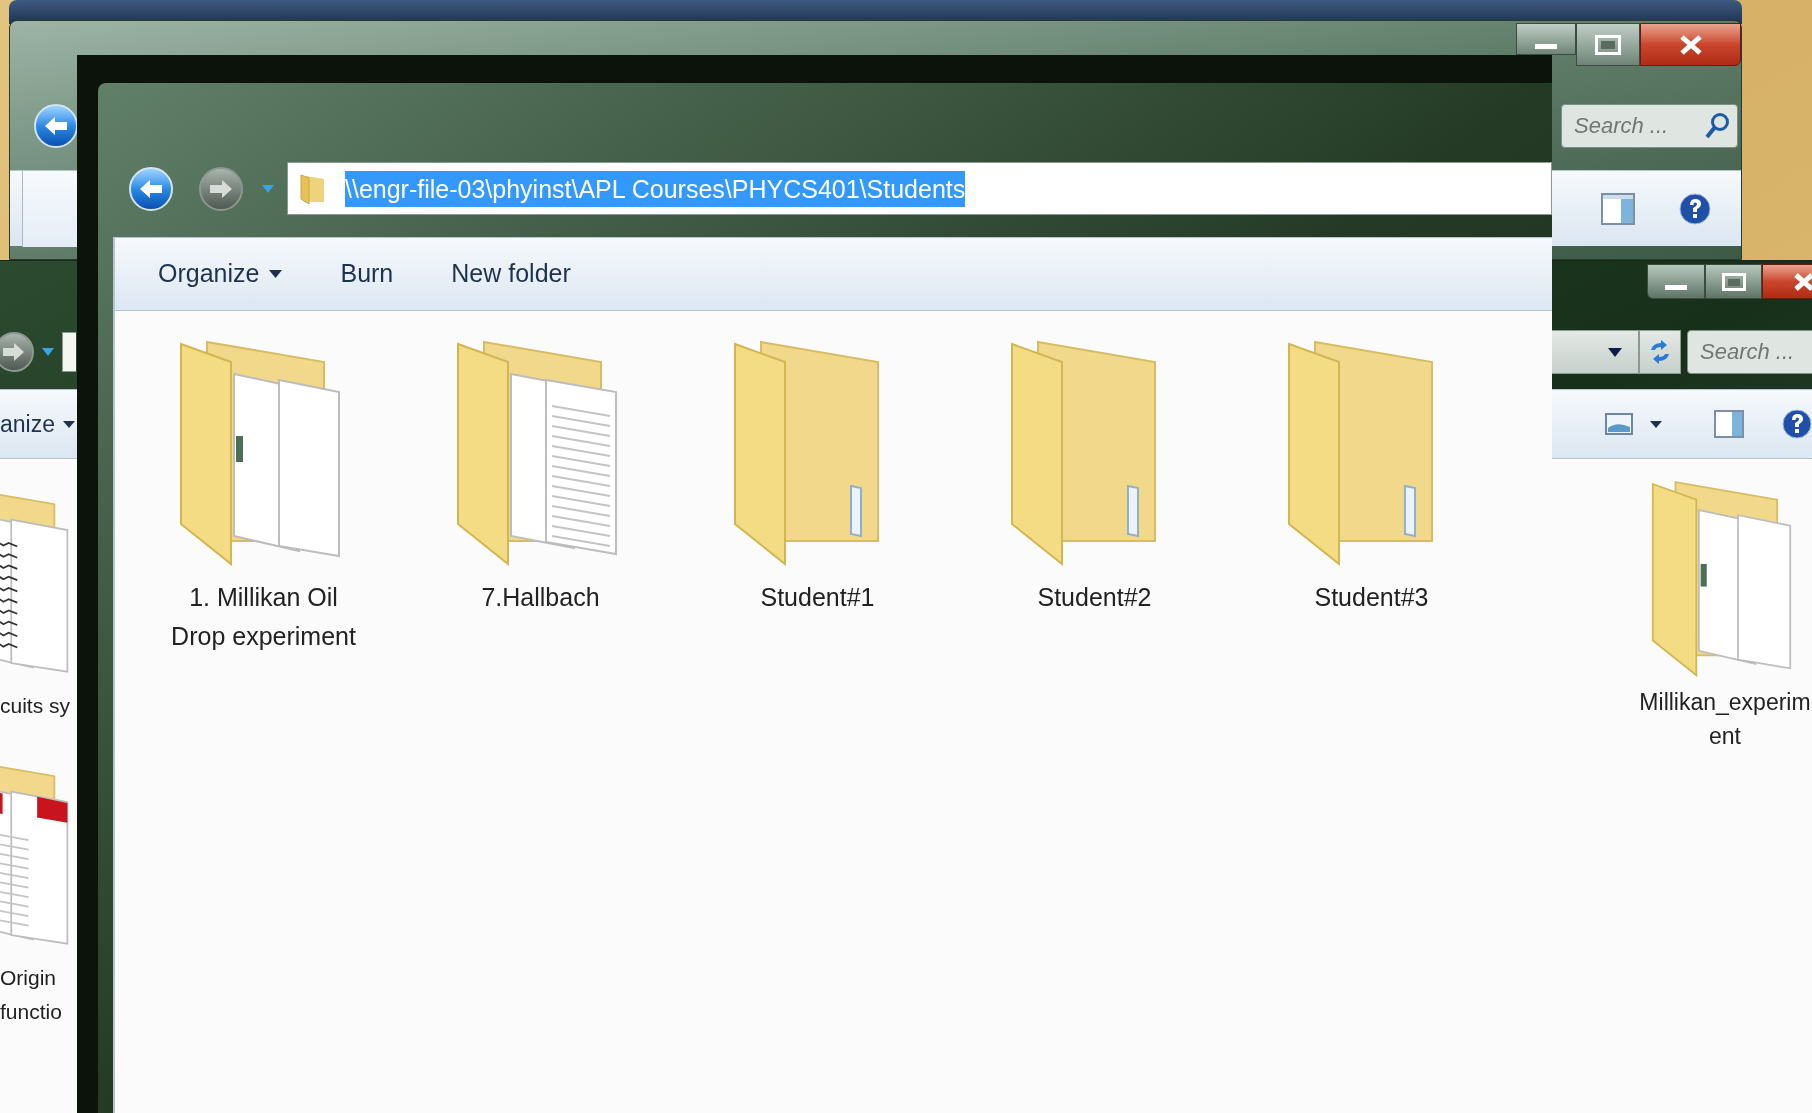 Image resolution: width=1812 pixels, height=1113 pixels. Describe the element at coordinates (313, 188) in the screenshot. I see `folder-icon` at that location.